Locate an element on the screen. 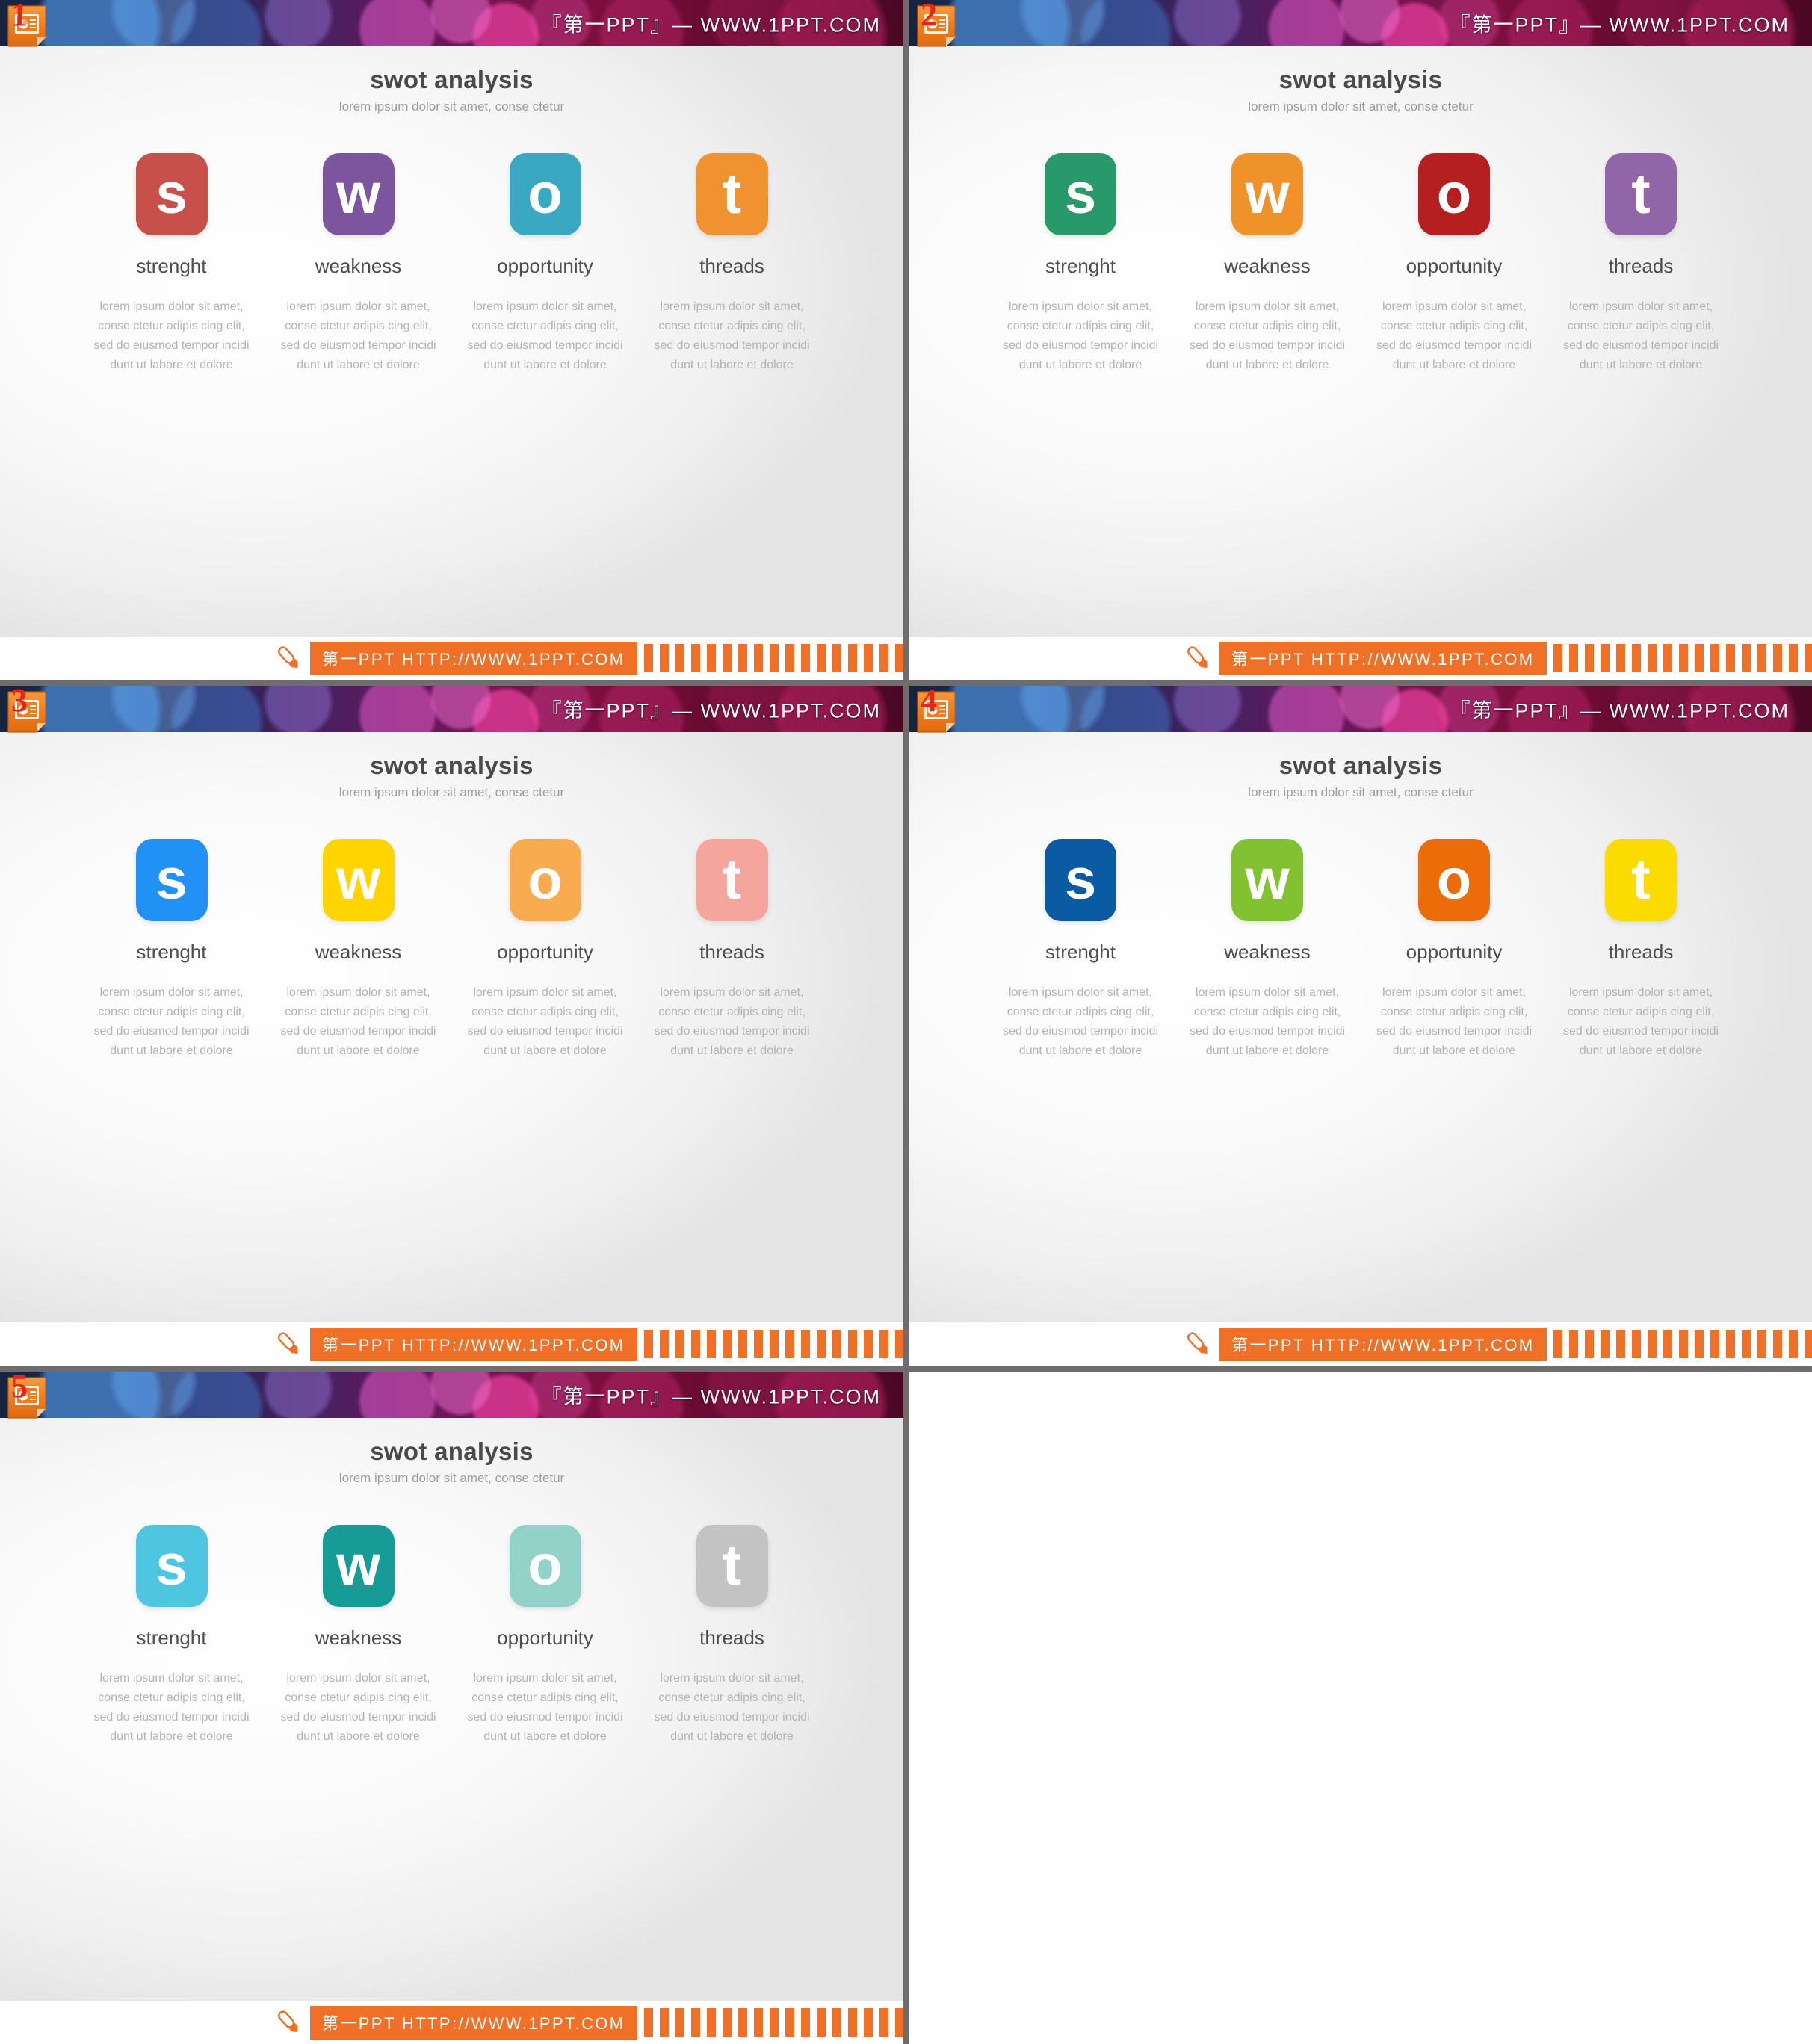 This screenshot has width=1812, height=2044. slide-number-badge: 1 is located at coordinates (19, 16).